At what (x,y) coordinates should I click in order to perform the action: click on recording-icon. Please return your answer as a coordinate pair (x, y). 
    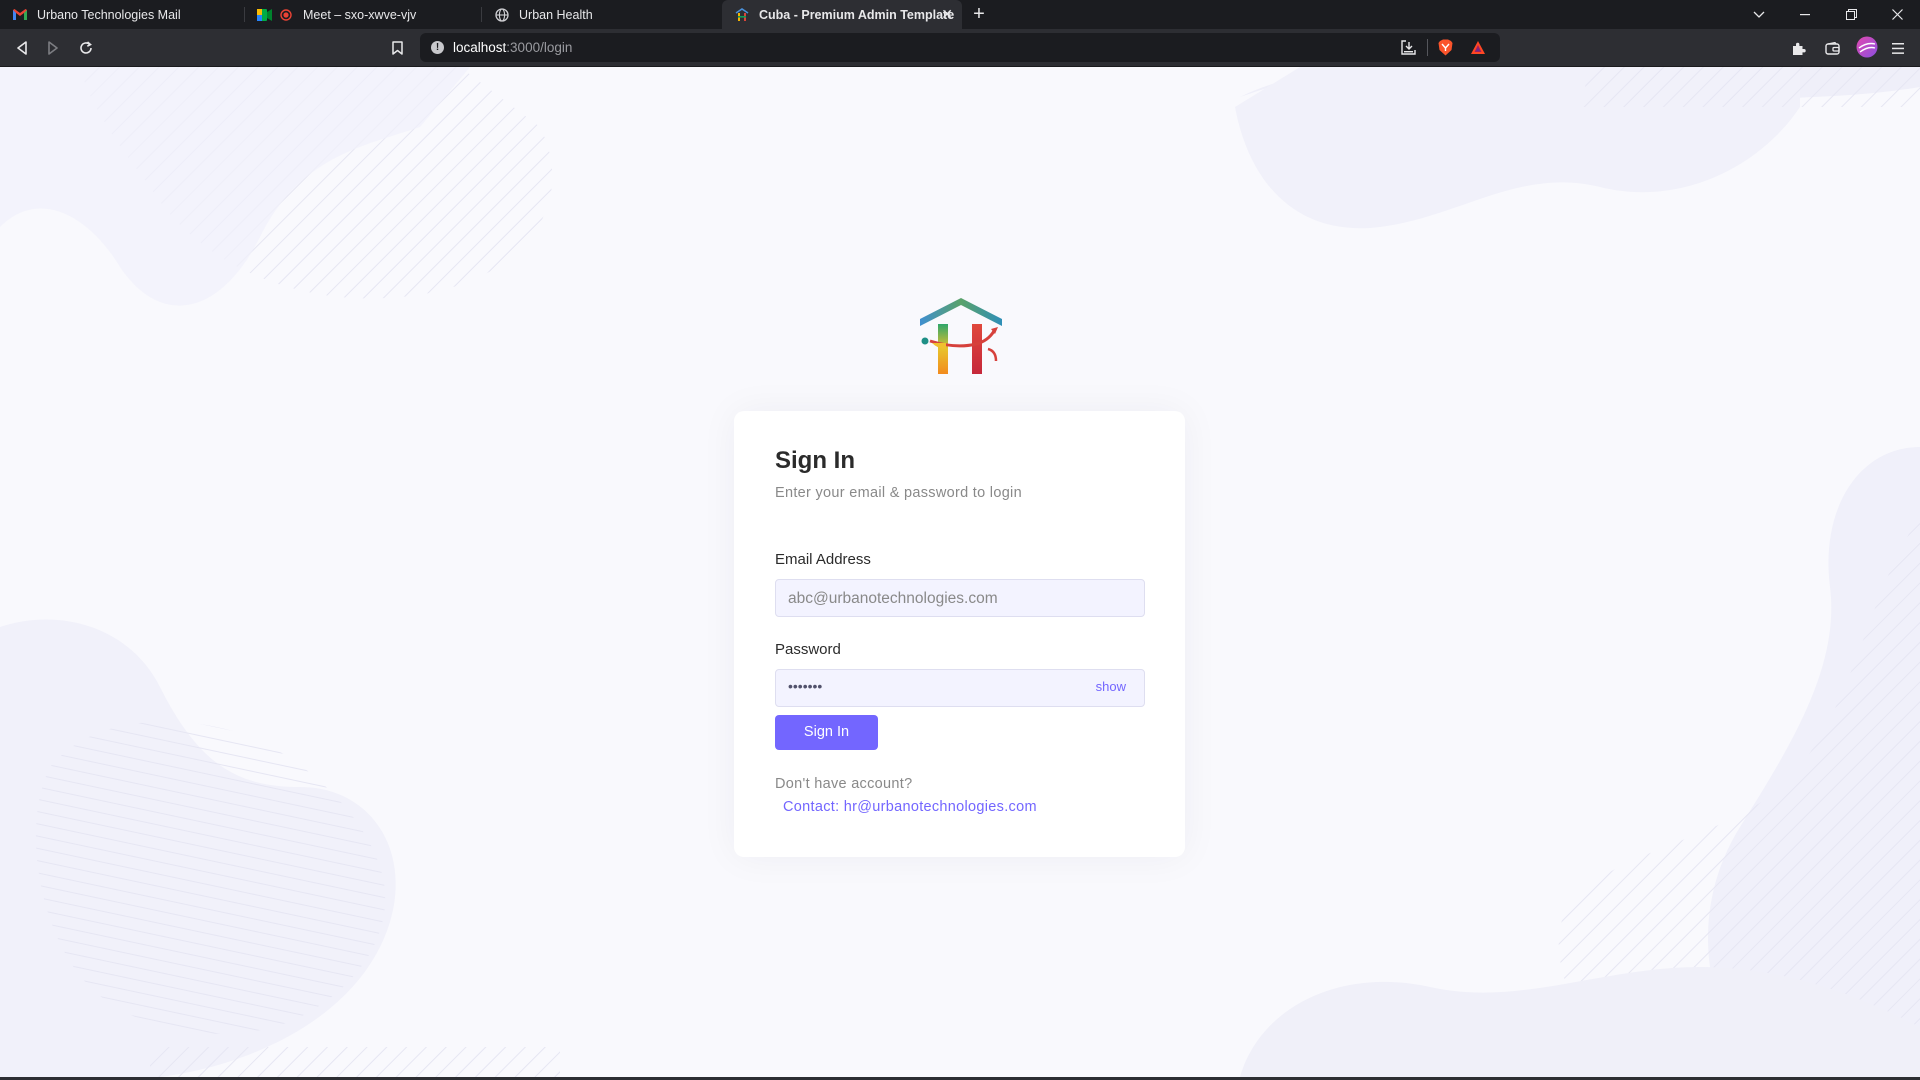
    Looking at the image, I should click on (285, 14).